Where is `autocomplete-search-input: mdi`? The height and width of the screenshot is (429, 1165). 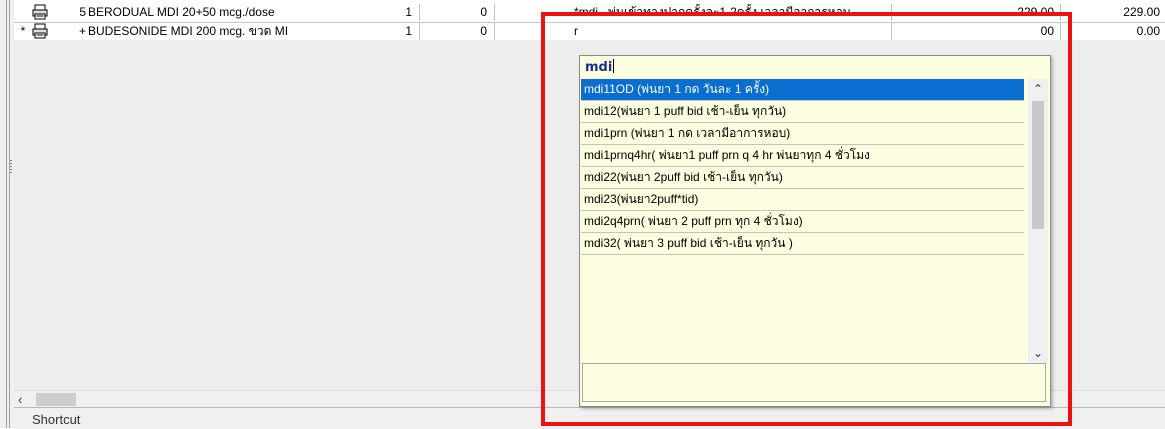
autocomplete-search-input: mdi is located at coordinates (806, 68).